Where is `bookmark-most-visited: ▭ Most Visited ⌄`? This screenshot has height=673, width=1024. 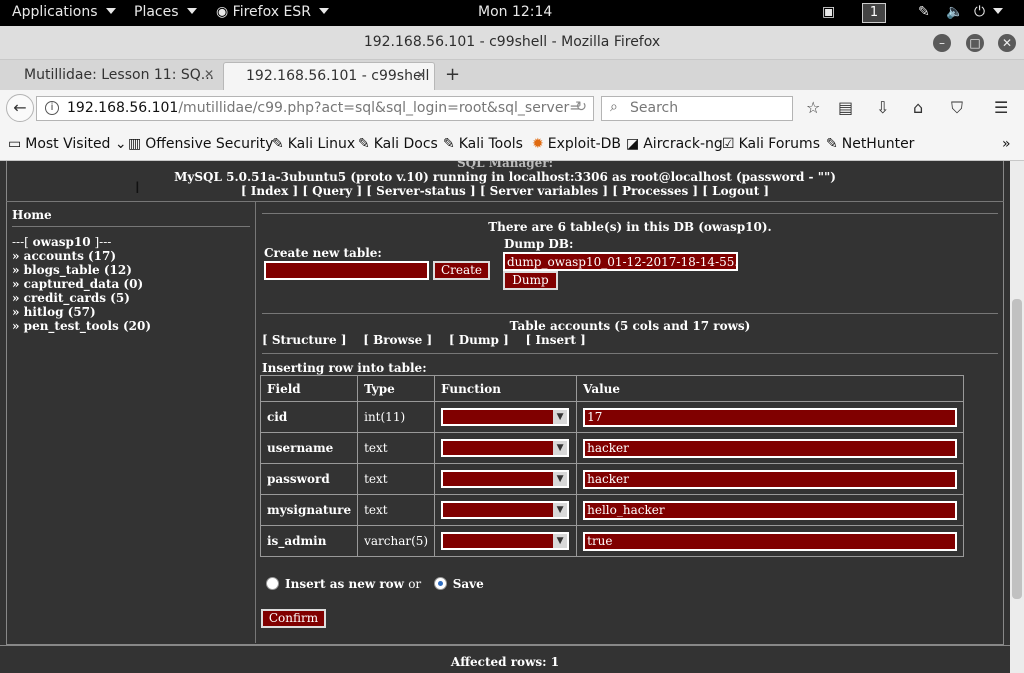 bookmark-most-visited: ▭ Most Visited ⌄ is located at coordinates (67, 144).